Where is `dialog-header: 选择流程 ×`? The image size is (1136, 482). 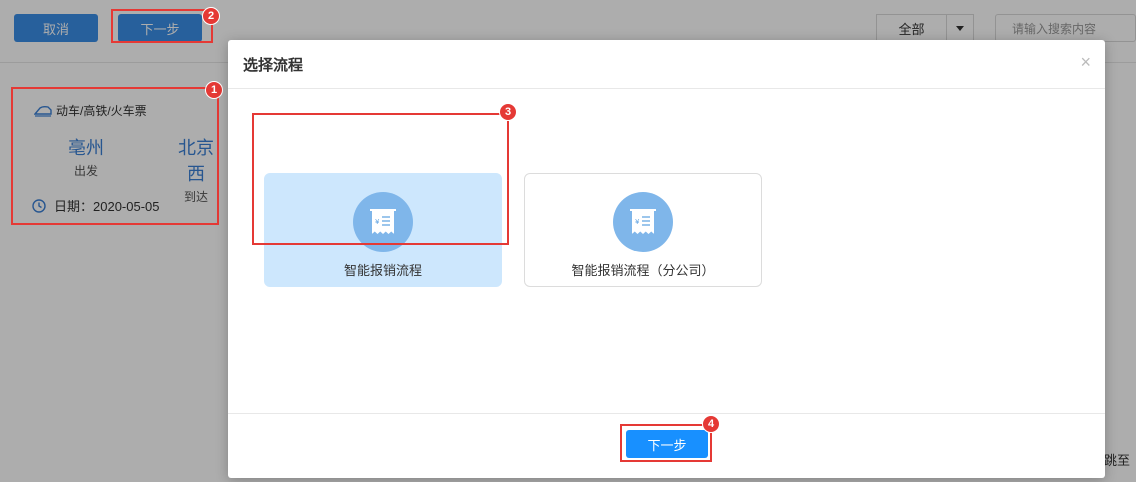
dialog-header: 选择流程 × is located at coordinates (666, 64).